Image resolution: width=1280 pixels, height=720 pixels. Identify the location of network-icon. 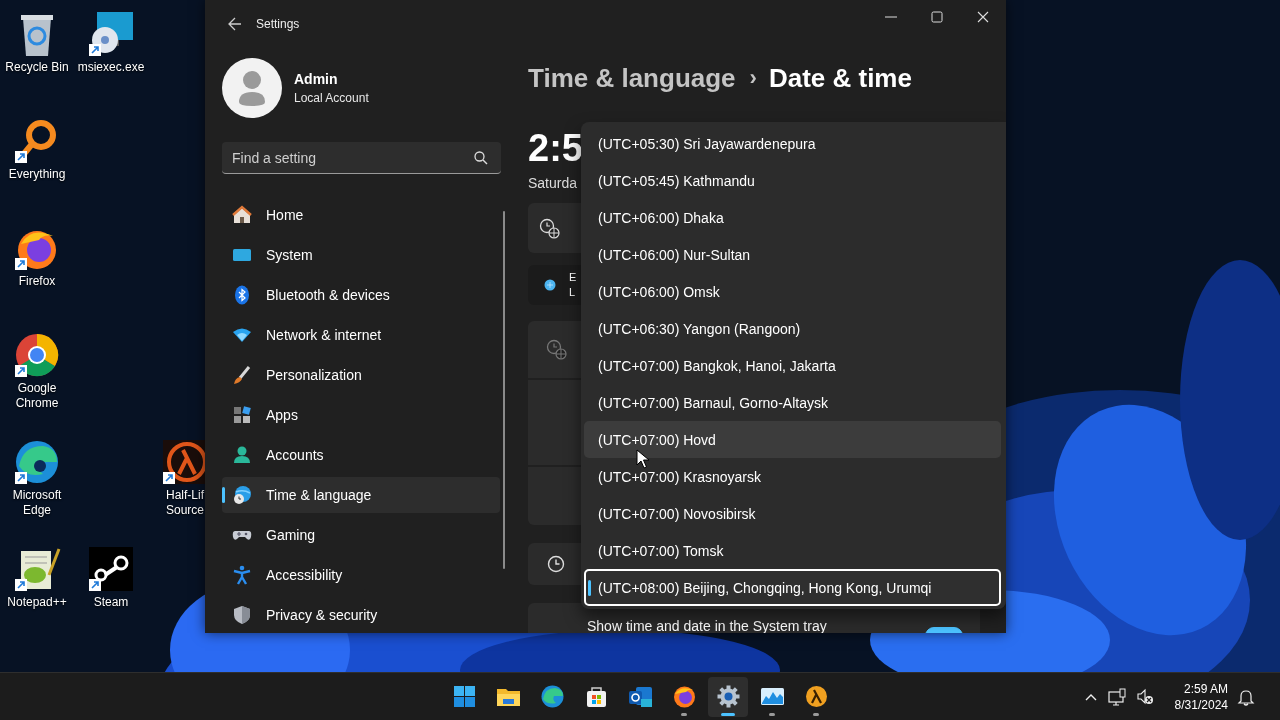
(1116, 696).